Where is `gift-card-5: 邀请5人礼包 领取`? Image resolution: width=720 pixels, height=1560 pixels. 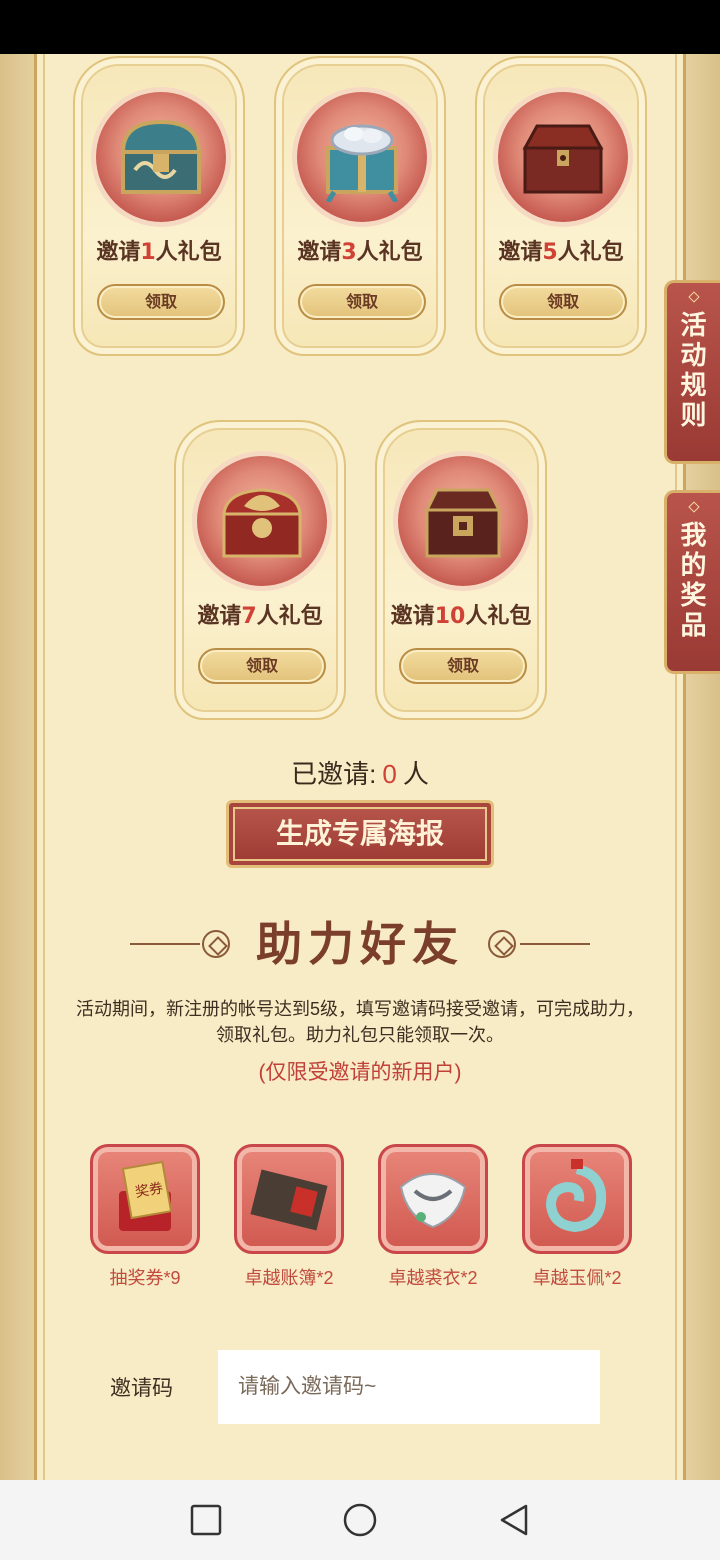 gift-card-5: 邀请5人礼包 领取 is located at coordinates (561, 206).